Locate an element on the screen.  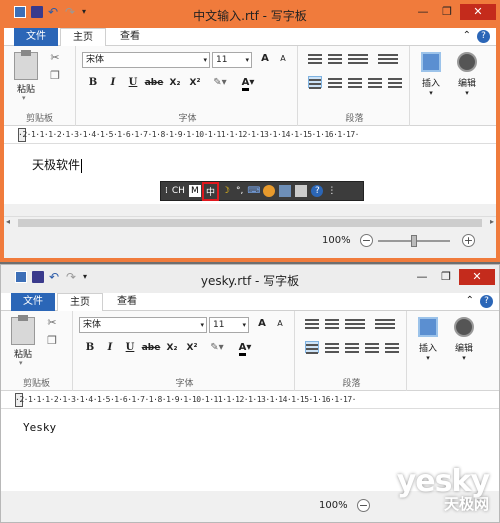
scroll-left-icon: ◂ is located at coordinates (8, 221).